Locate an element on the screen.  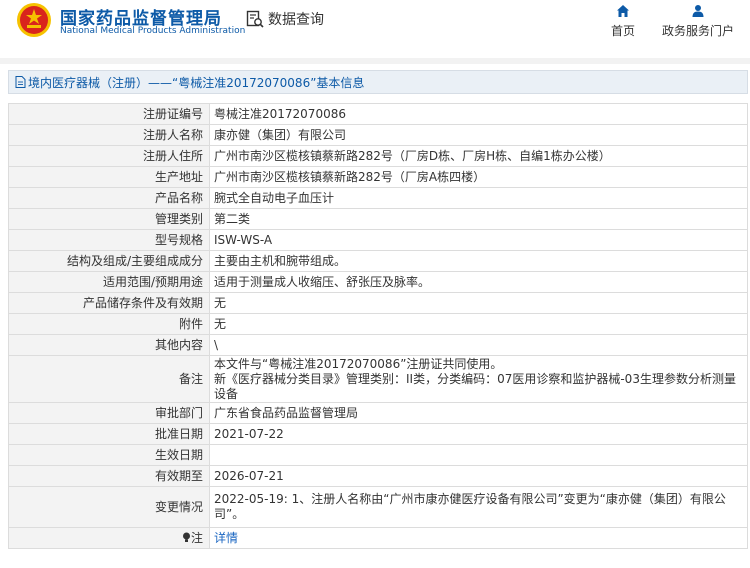
header-divider is located at coordinates (375, 61).